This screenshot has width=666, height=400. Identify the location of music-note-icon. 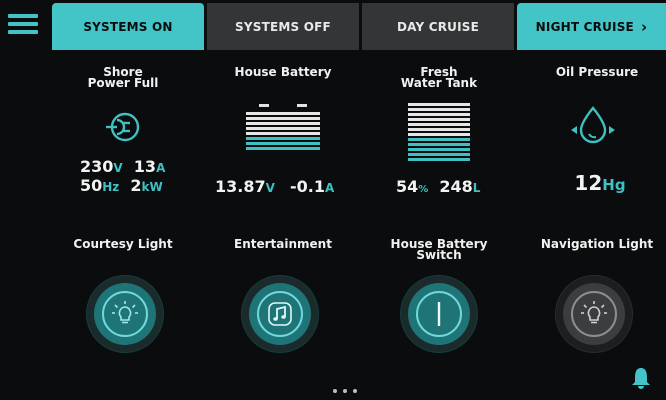
(280, 314).